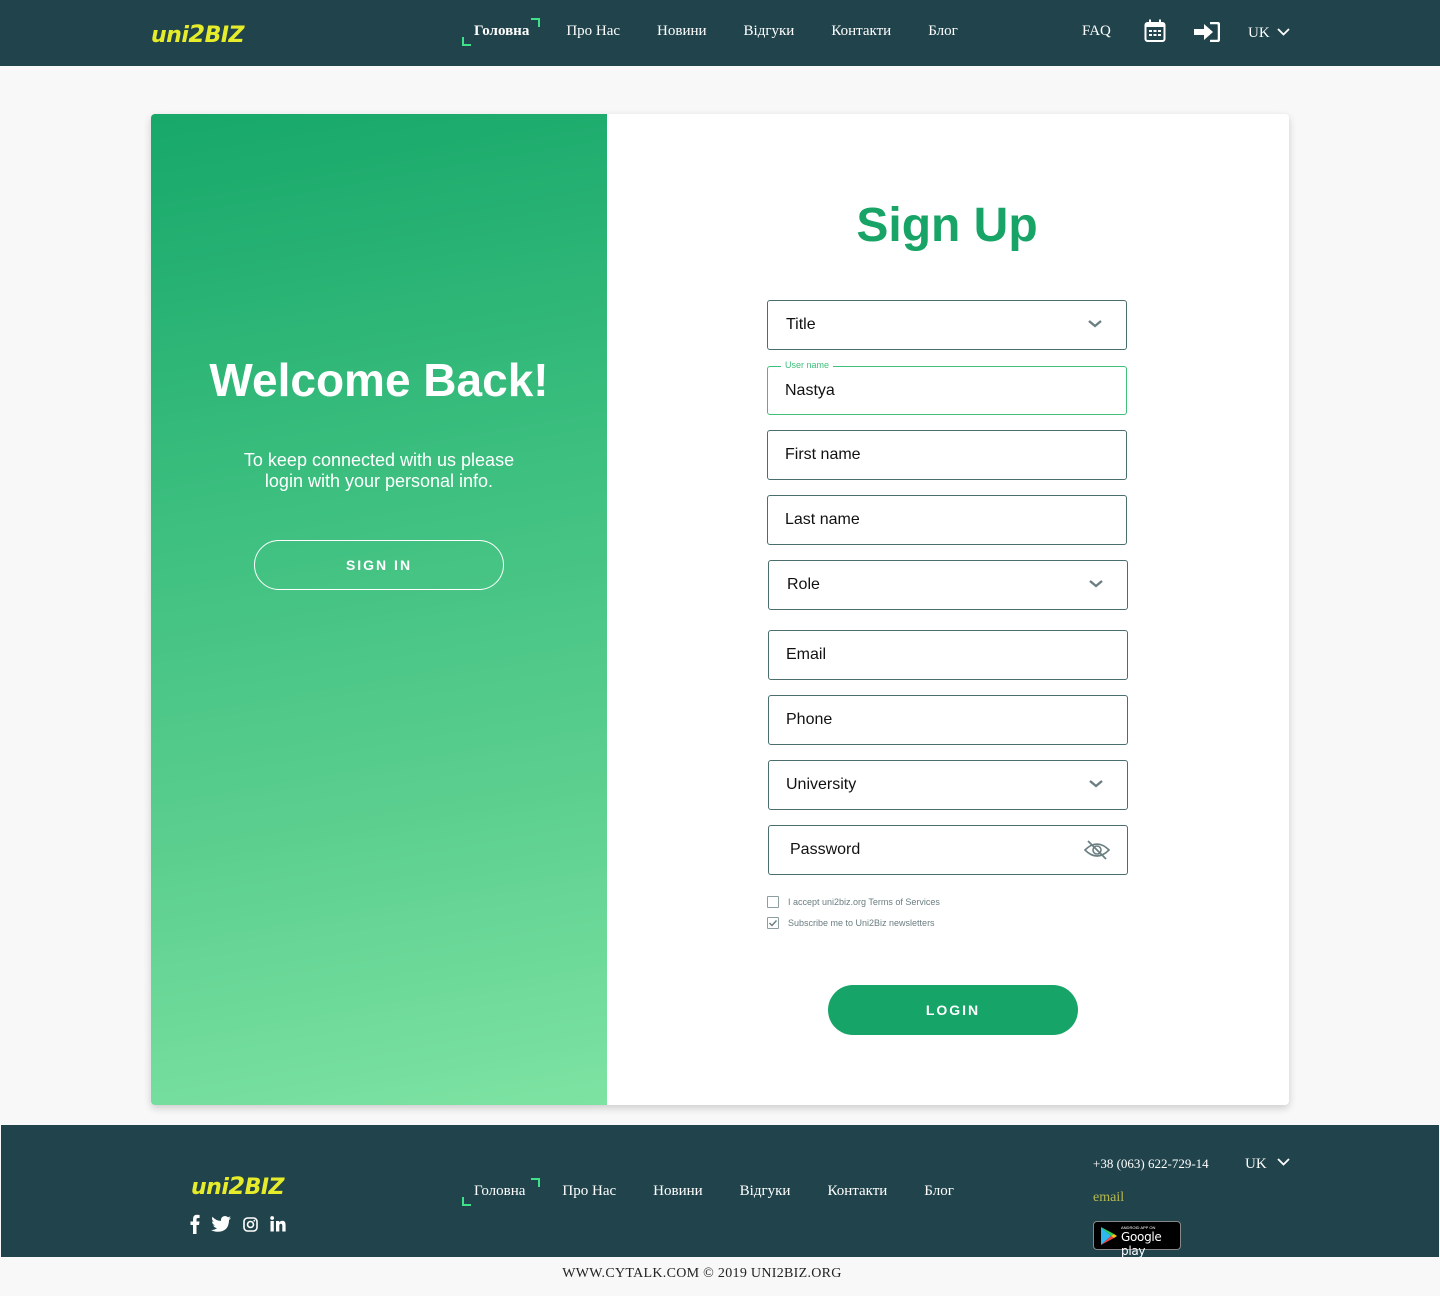  What do you see at coordinates (593, 31) in the screenshot?
I see `nav-item-about: Про Нас` at bounding box center [593, 31].